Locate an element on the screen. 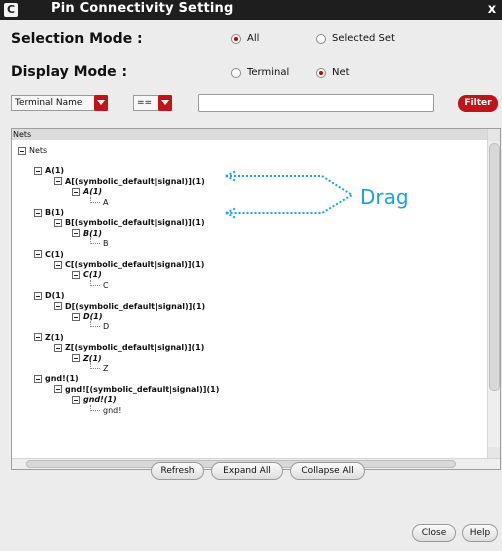 This screenshot has height=551, width=502. filter-operator-select: == is located at coordinates (152, 103).